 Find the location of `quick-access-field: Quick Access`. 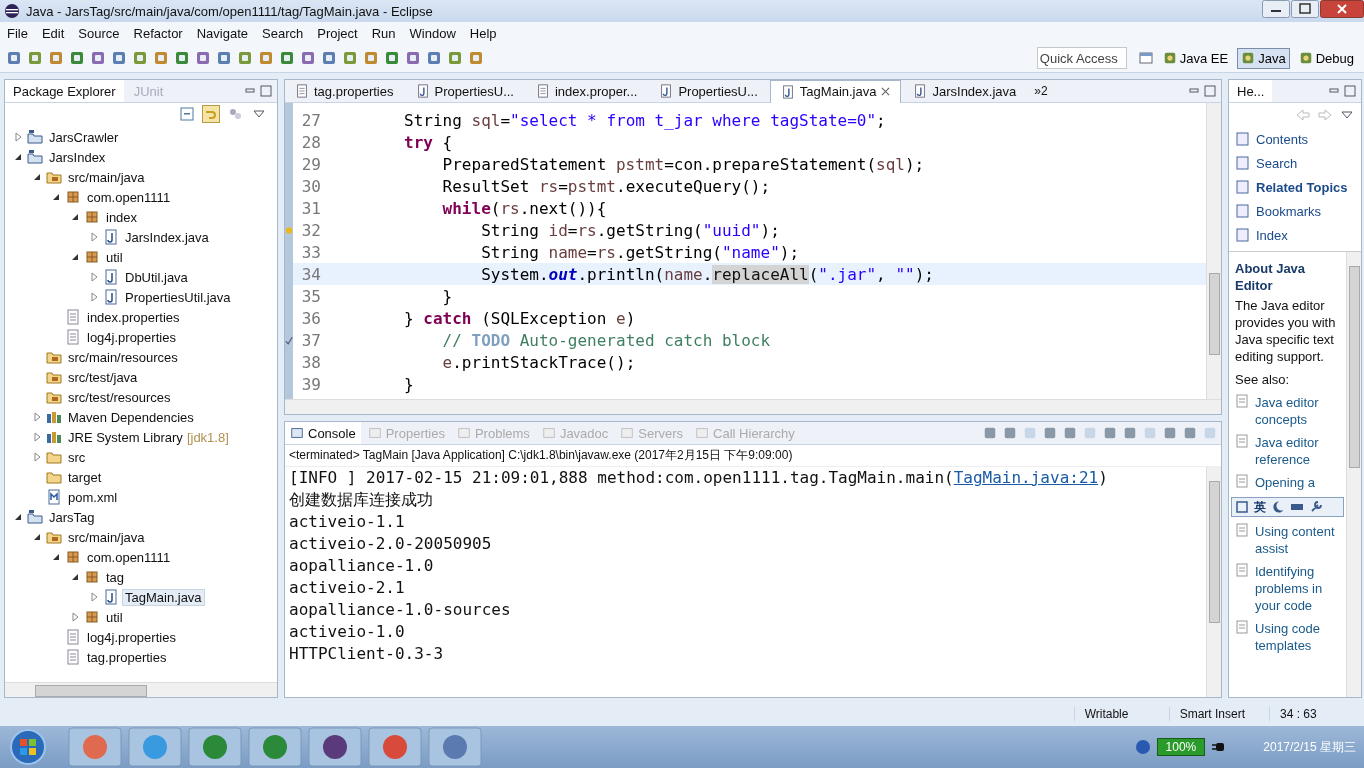

quick-access-field: Quick Access is located at coordinates (1081, 58).